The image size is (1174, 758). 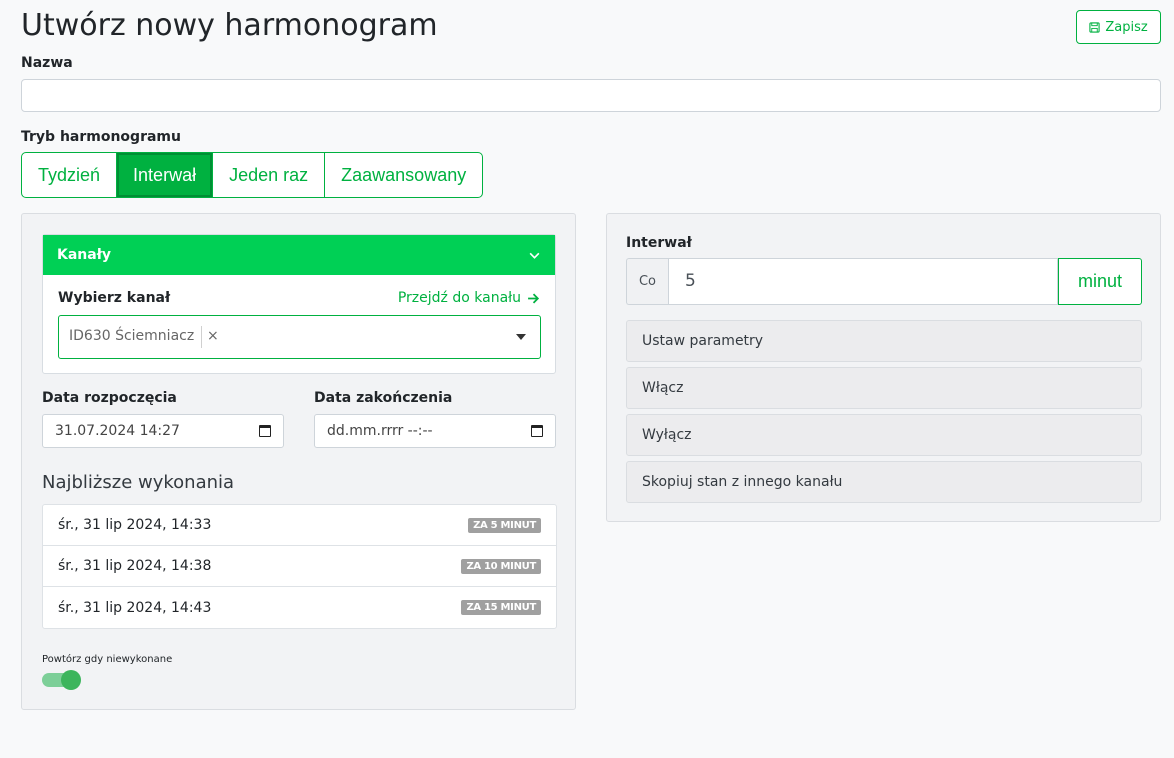 What do you see at coordinates (165, 175) in the screenshot?
I see `mode-tab-interval: Interwał` at bounding box center [165, 175].